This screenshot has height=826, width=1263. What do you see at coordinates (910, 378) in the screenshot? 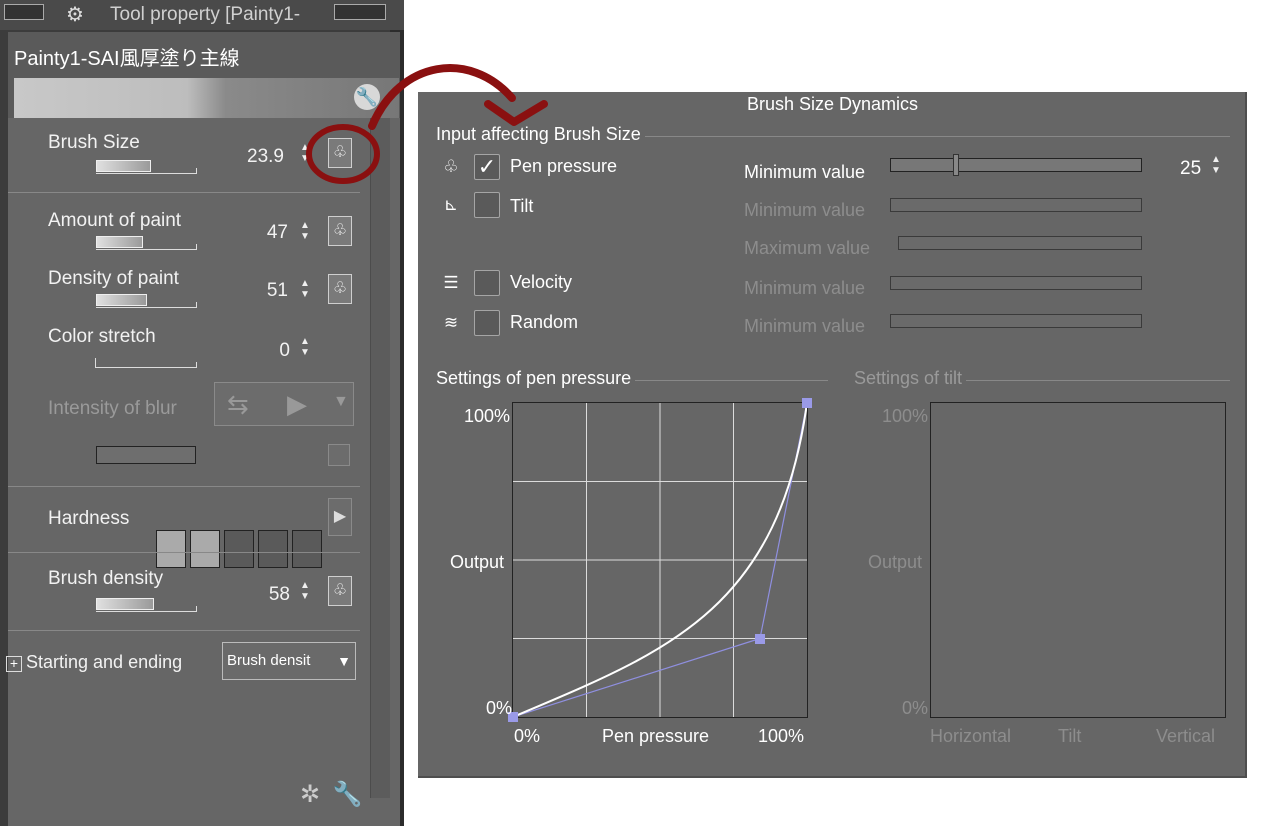
I see `tilt-group-title: Settings of tilt` at bounding box center [910, 378].